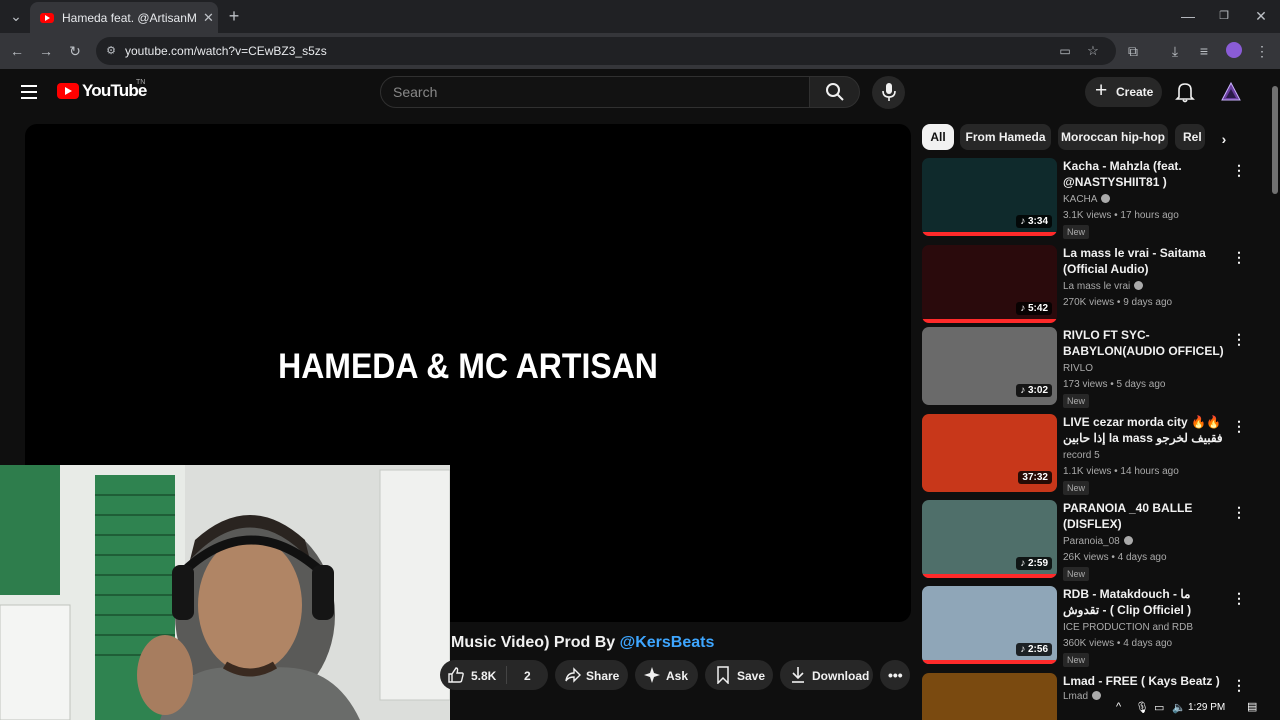 Image resolution: width=1280 pixels, height=720 pixels. Describe the element at coordinates (826, 675) in the screenshot. I see `download-button: Download` at that location.